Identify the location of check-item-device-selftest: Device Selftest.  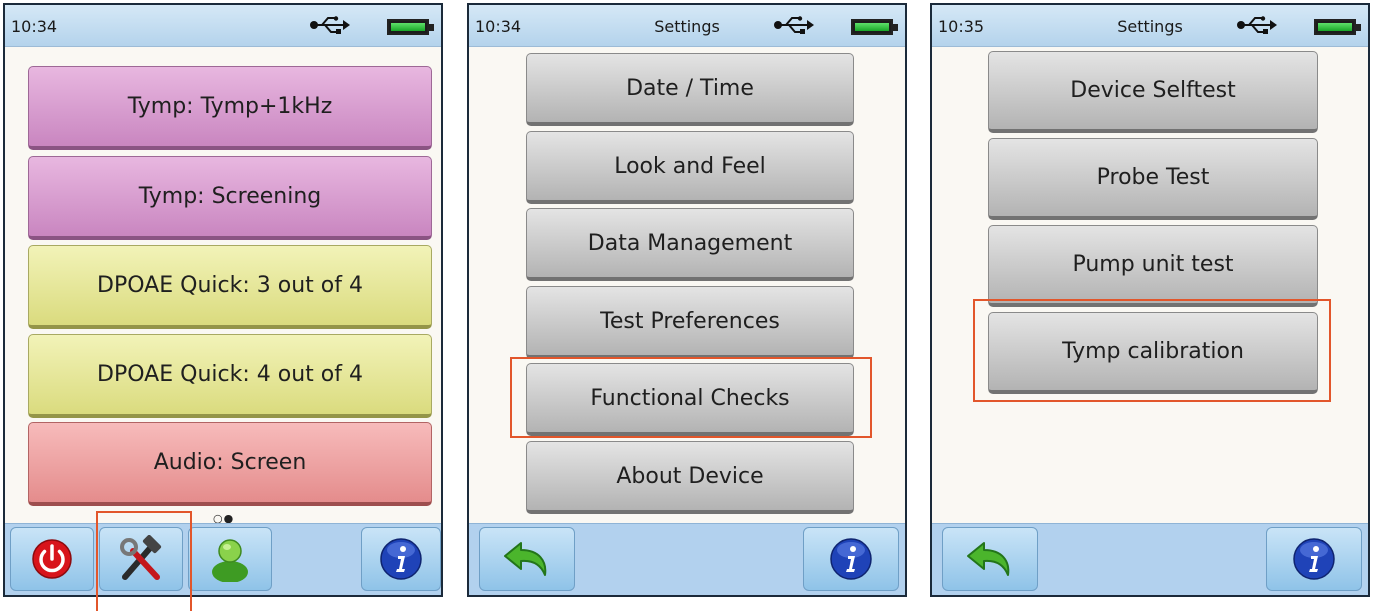
(1153, 92).